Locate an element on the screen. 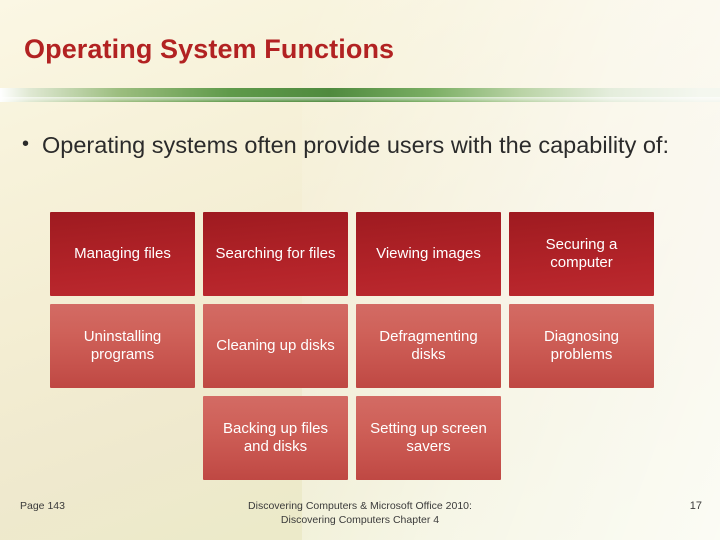 This screenshot has width=720, height=540. grid-cell-label: Diagnosing problems is located at coordinates (581, 345).